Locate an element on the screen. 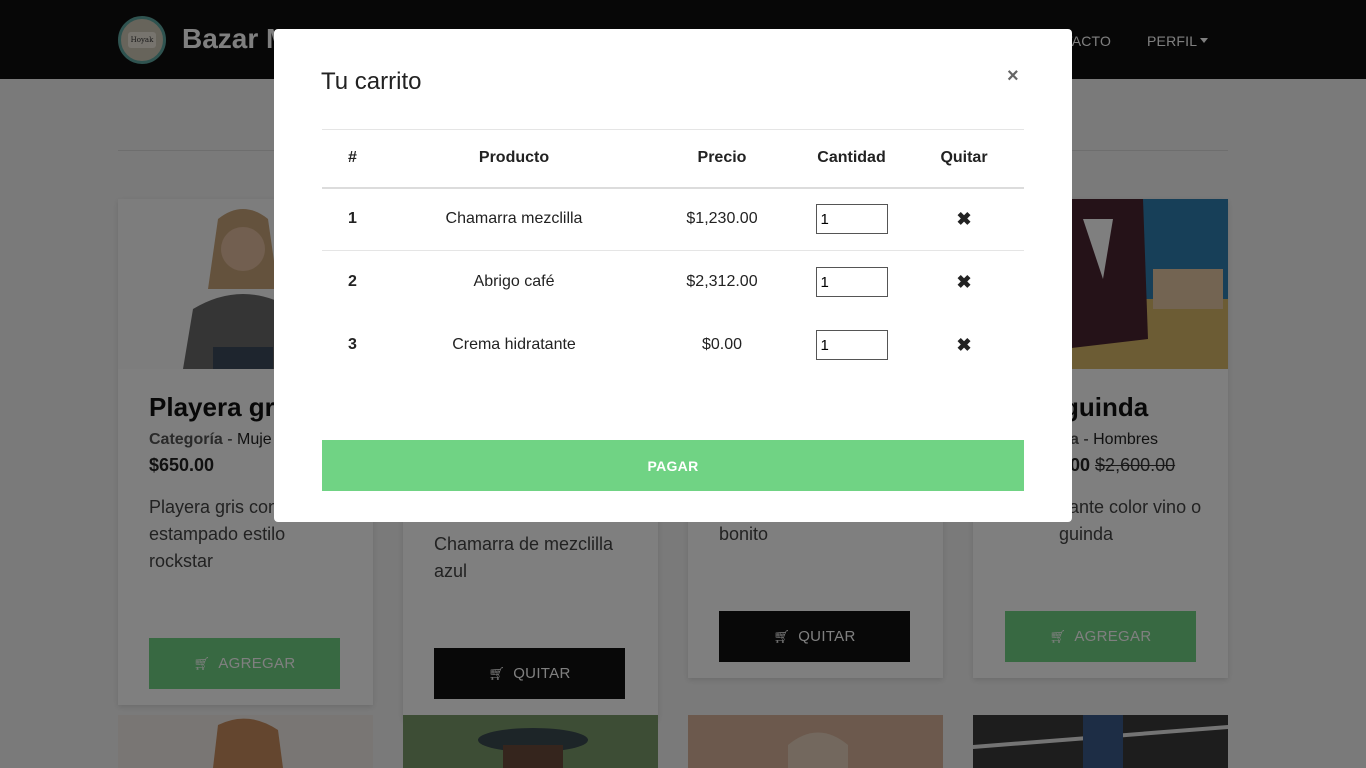 Image resolution: width=1366 pixels, height=768 pixels. column-header-product: Producto is located at coordinates (514, 159).